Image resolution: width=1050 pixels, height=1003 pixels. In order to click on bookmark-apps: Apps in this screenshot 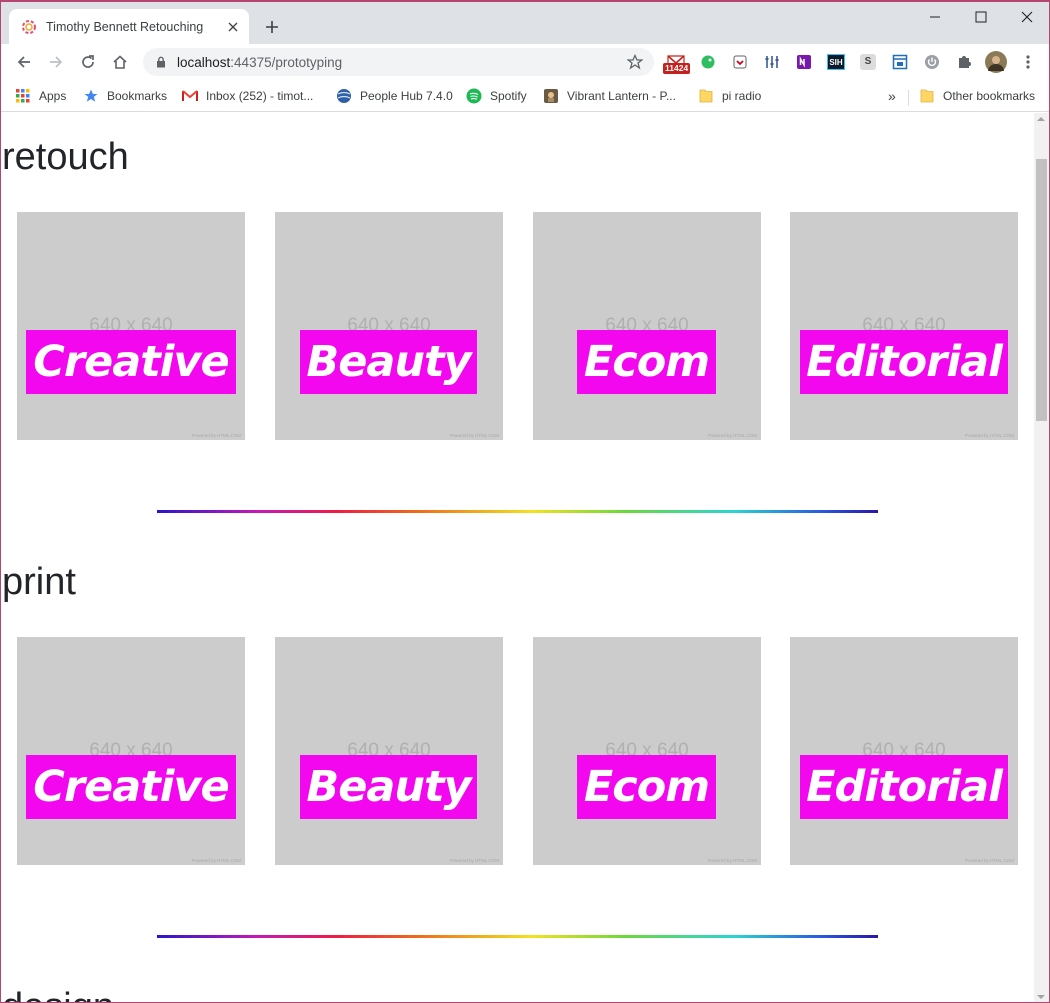, I will do `click(40, 96)`.